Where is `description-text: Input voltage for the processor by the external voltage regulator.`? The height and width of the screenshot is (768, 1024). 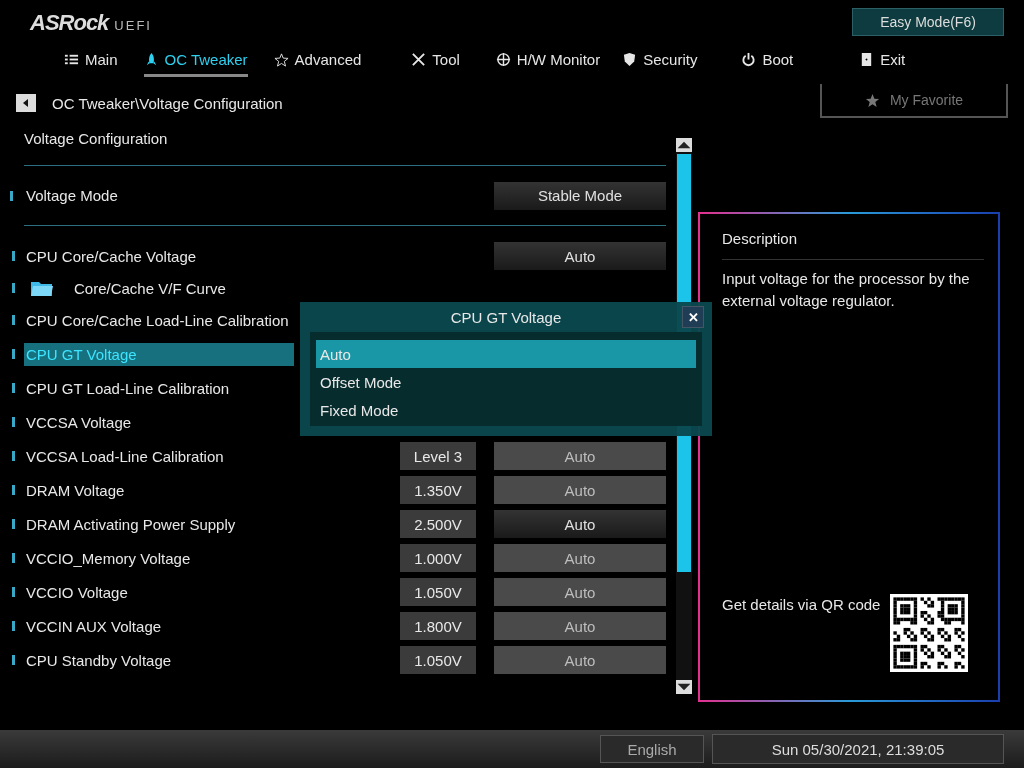
description-text: Input voltage for the processor by the external voltage regulator. is located at coordinates (846, 290).